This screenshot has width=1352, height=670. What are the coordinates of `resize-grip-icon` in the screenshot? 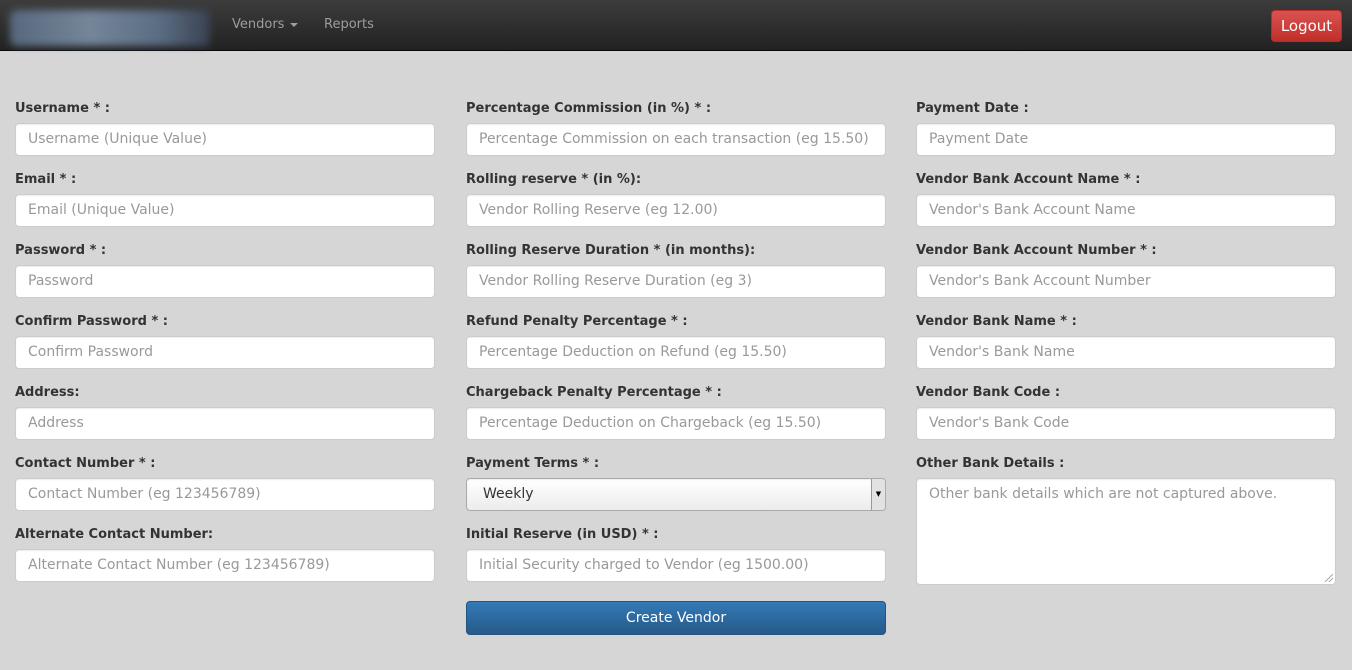 It's located at (1329, 578).